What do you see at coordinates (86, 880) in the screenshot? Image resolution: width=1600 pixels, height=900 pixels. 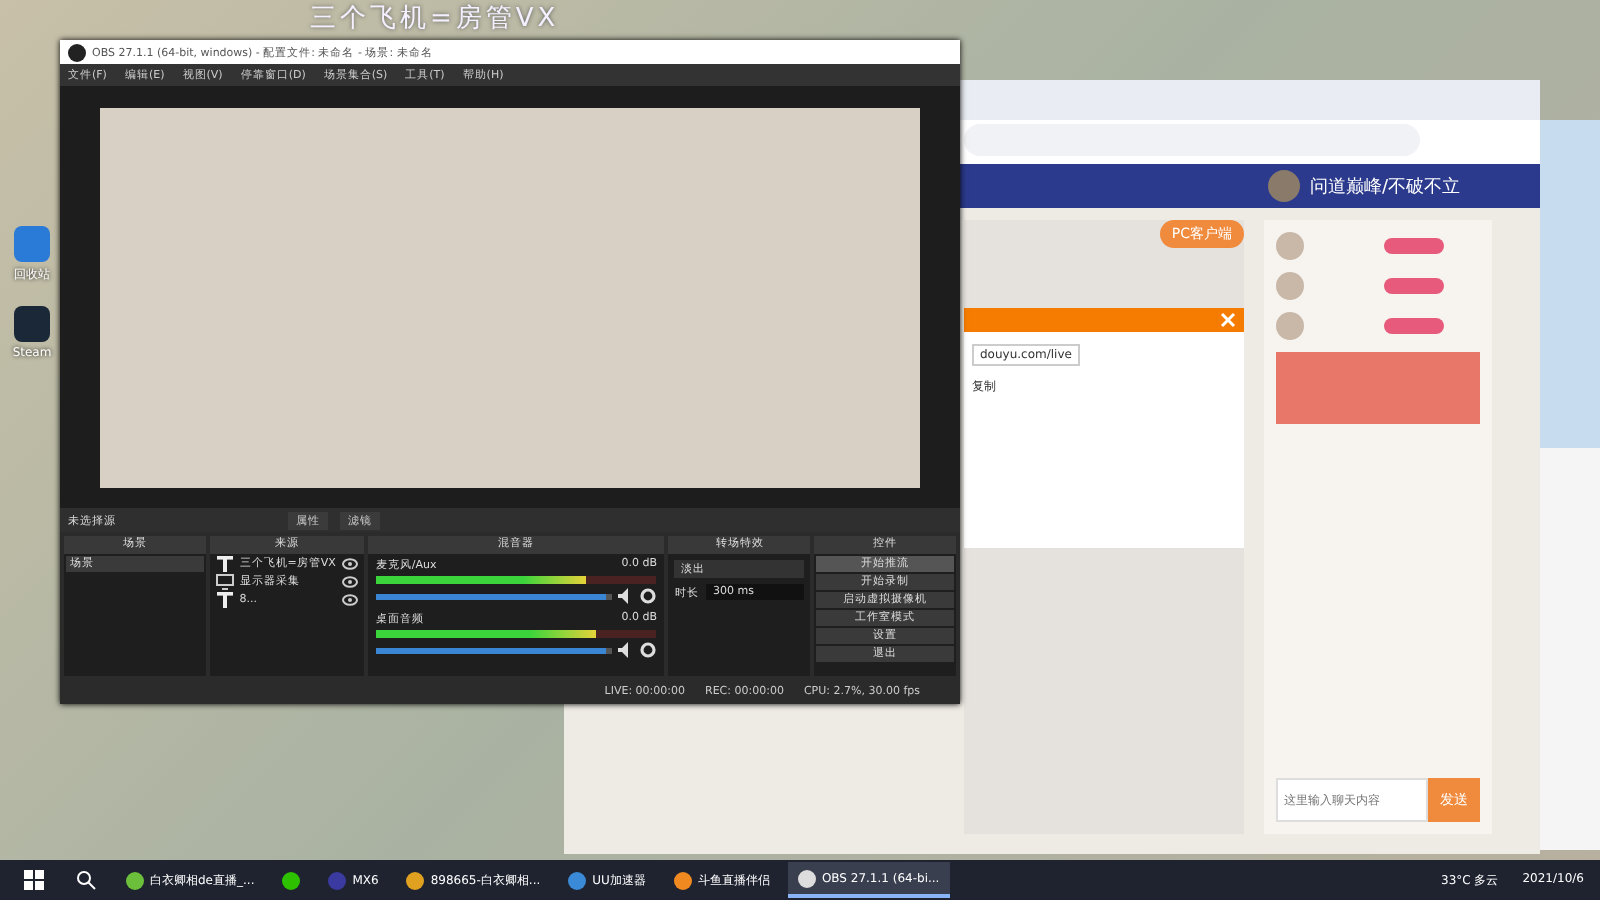 I see `search-icon` at bounding box center [86, 880].